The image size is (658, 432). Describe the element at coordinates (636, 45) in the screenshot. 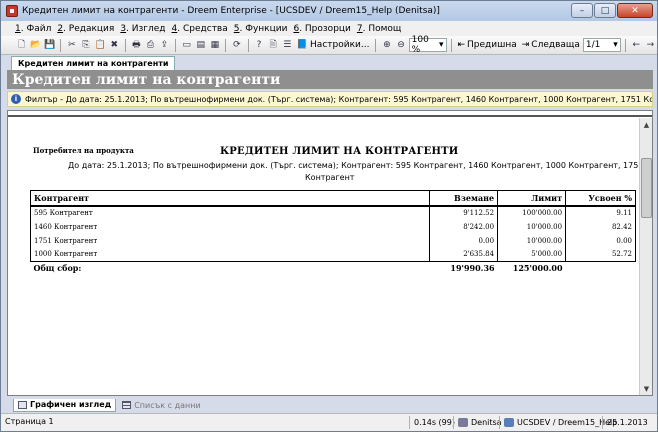

I see `back-arrow-icon: ←` at that location.